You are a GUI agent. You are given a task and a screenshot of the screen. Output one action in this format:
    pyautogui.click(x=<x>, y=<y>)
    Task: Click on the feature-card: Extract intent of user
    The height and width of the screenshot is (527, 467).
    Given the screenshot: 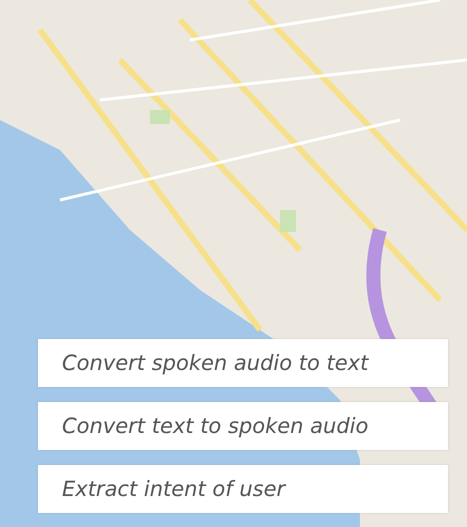 What is the action you would take?
    pyautogui.click(x=243, y=489)
    